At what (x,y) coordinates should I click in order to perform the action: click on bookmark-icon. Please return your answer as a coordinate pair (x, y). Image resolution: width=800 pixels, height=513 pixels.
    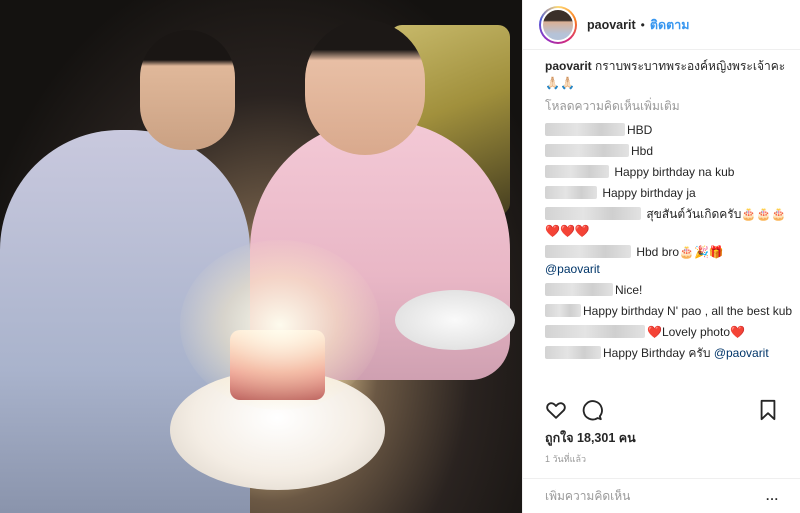
    Looking at the image, I should click on (768, 410).